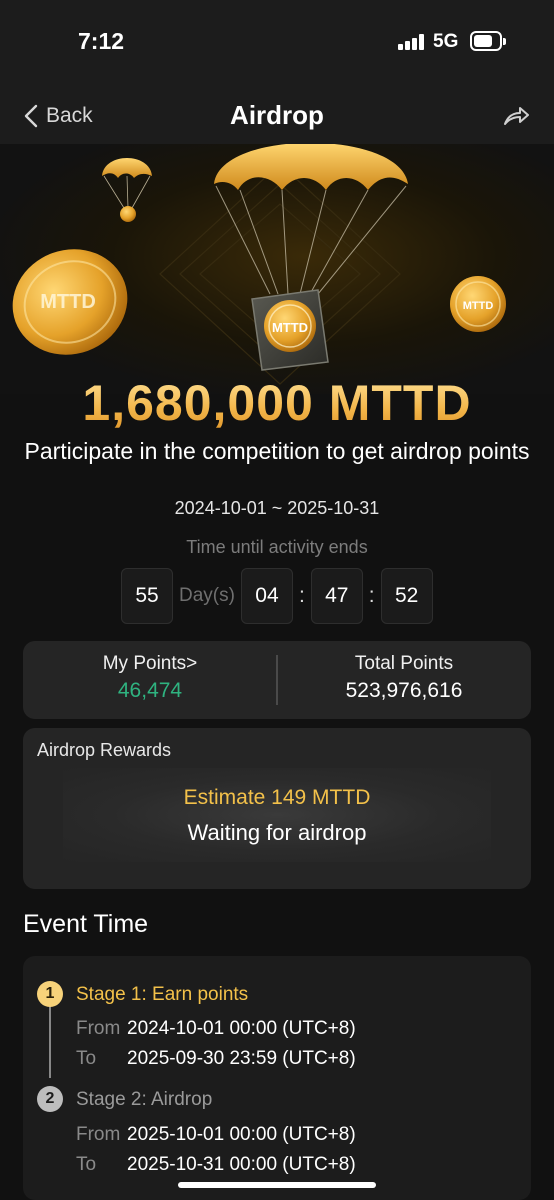 The height and width of the screenshot is (1200, 554). I want to click on nav-bar: Back Airdrop, so click(277, 116).